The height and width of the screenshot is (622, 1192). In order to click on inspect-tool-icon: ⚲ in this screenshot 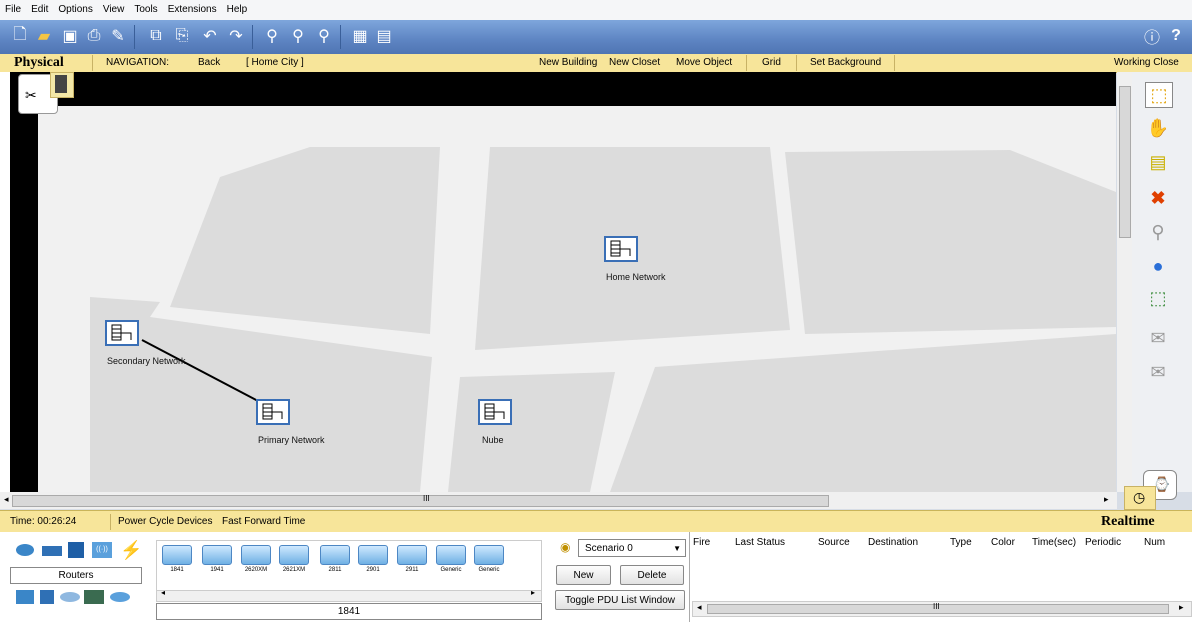, I will do `click(1158, 232)`.